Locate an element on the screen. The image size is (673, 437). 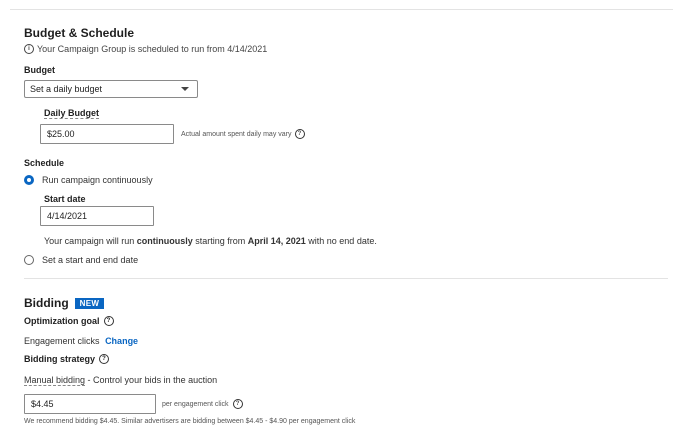
top-divider is located at coordinates (341, 9).